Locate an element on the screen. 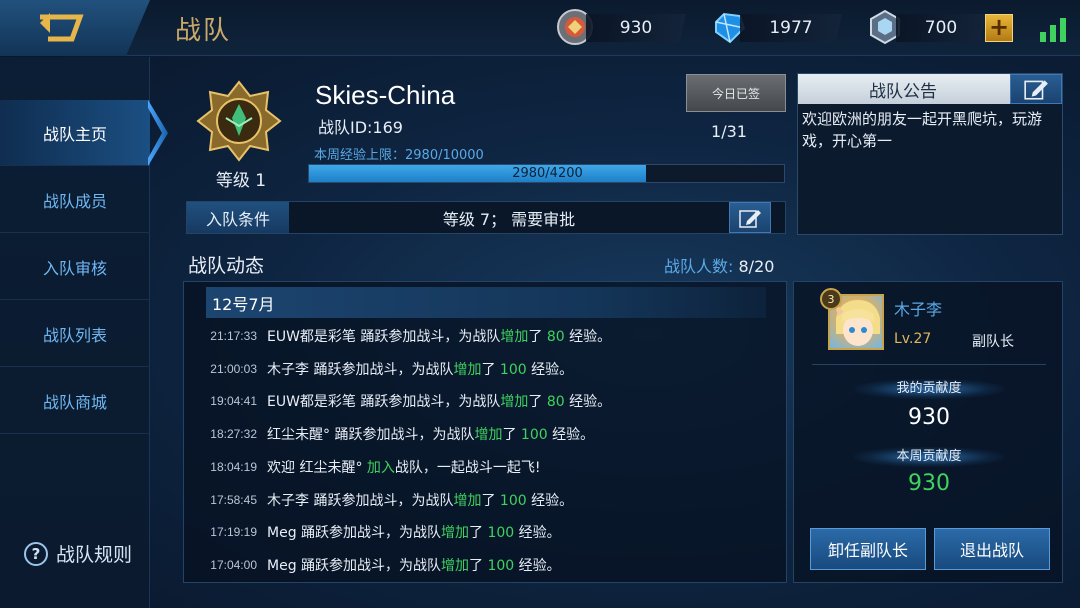  sidebar-item-home: 战队主页 is located at coordinates (75, 133).